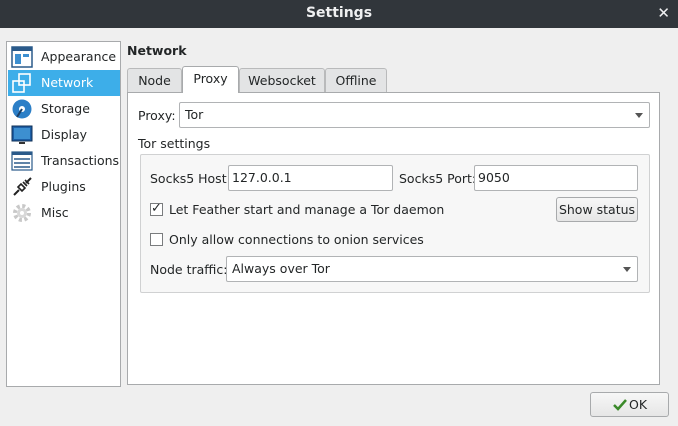 The width and height of the screenshot is (678, 426). What do you see at coordinates (432, 269) in the screenshot?
I see `node-traffic-select: Always over Tor` at bounding box center [432, 269].